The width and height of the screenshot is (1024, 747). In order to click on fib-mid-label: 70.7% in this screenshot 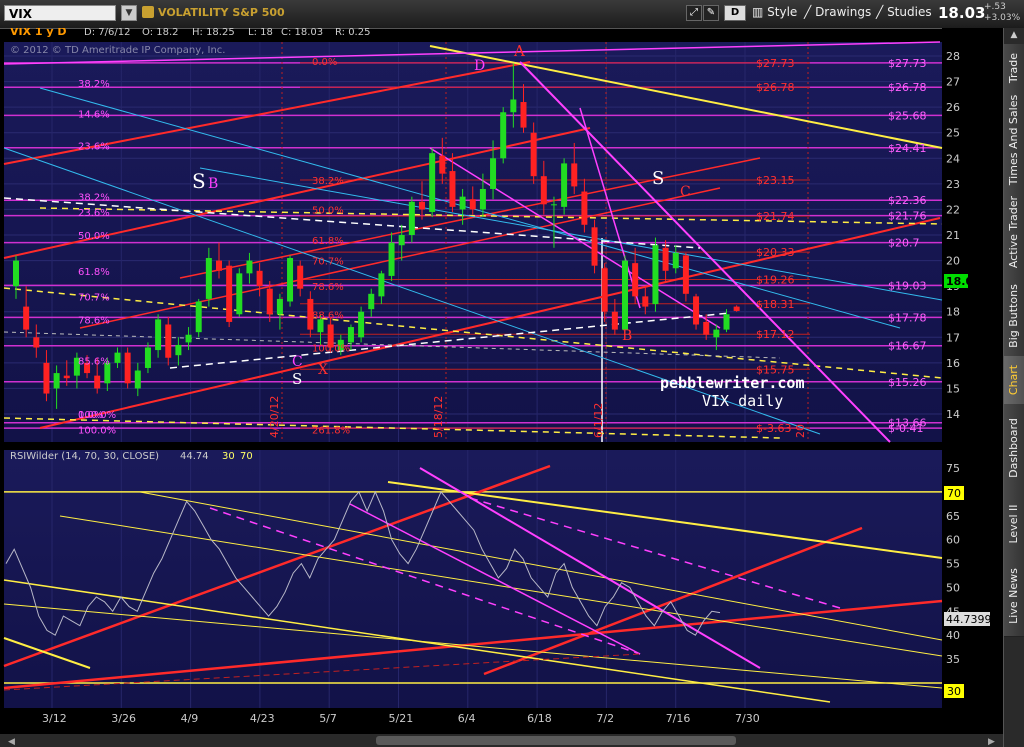, I will do `click(328, 262)`.